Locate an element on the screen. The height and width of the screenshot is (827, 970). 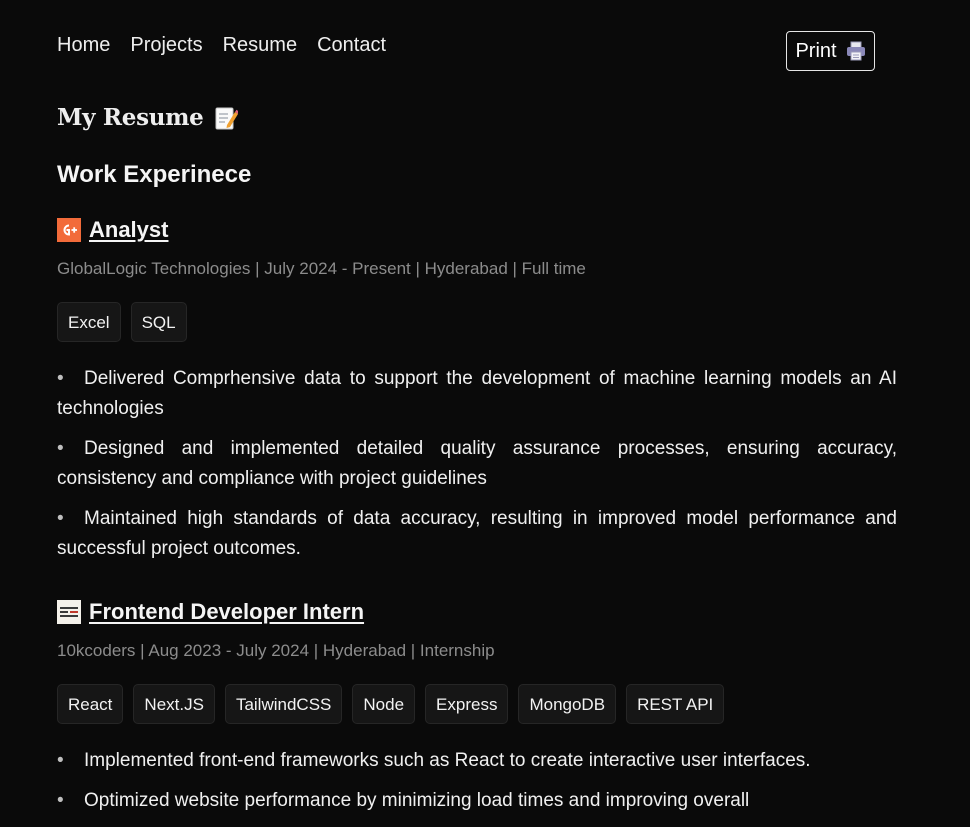
skill-tags: Excel SQL is located at coordinates (477, 322).